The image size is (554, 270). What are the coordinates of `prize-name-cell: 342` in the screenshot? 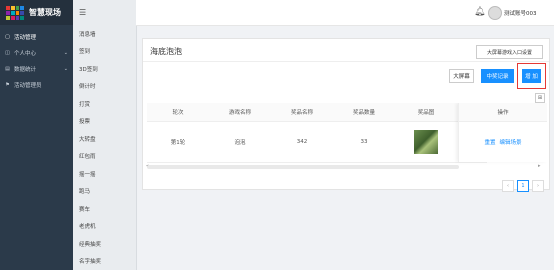 It's located at (302, 142).